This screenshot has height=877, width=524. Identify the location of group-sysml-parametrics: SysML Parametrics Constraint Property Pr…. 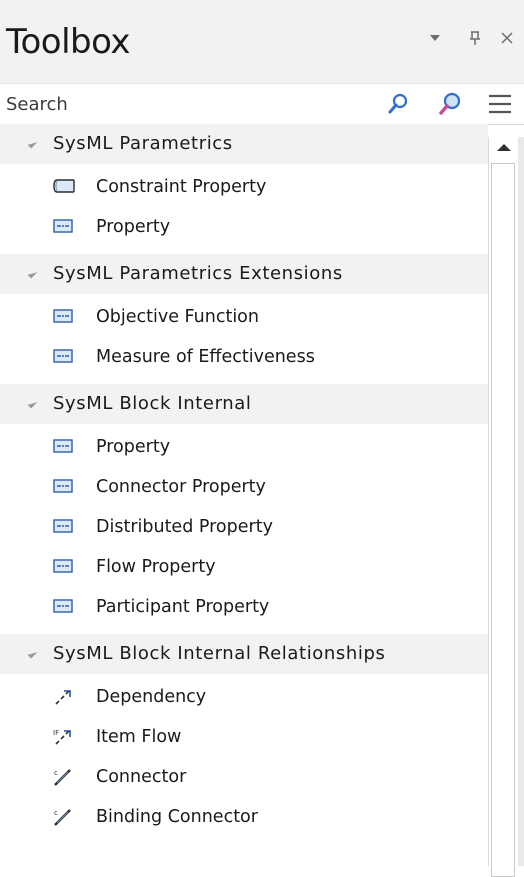
(244, 189).